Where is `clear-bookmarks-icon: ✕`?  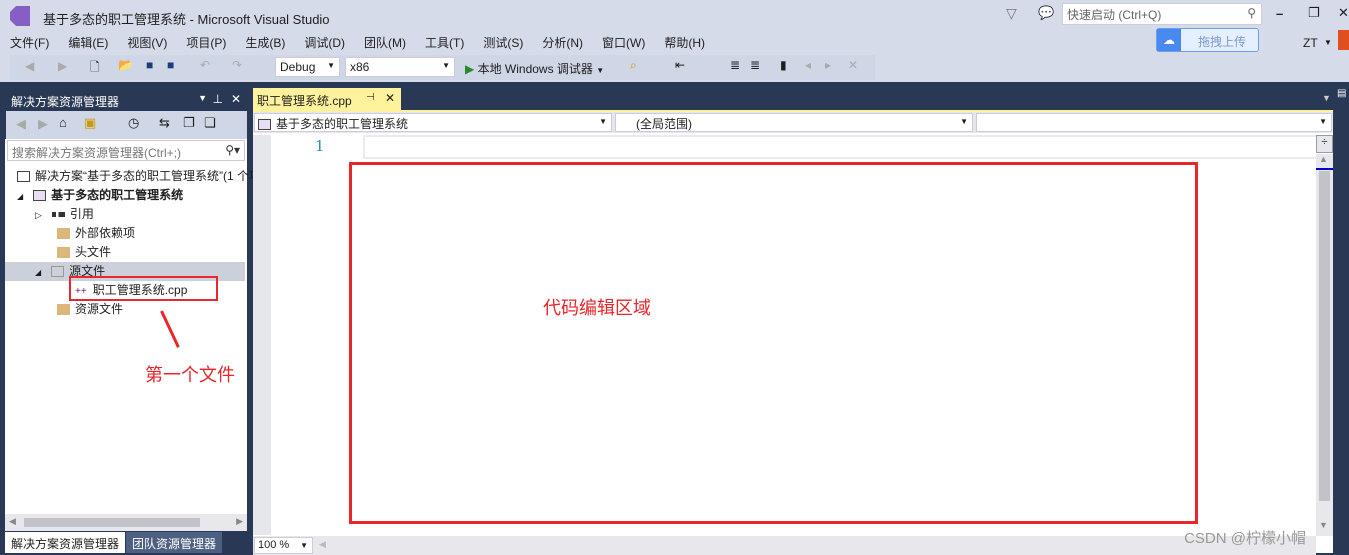
clear-bookmarks-icon: ✕ is located at coordinates (853, 65).